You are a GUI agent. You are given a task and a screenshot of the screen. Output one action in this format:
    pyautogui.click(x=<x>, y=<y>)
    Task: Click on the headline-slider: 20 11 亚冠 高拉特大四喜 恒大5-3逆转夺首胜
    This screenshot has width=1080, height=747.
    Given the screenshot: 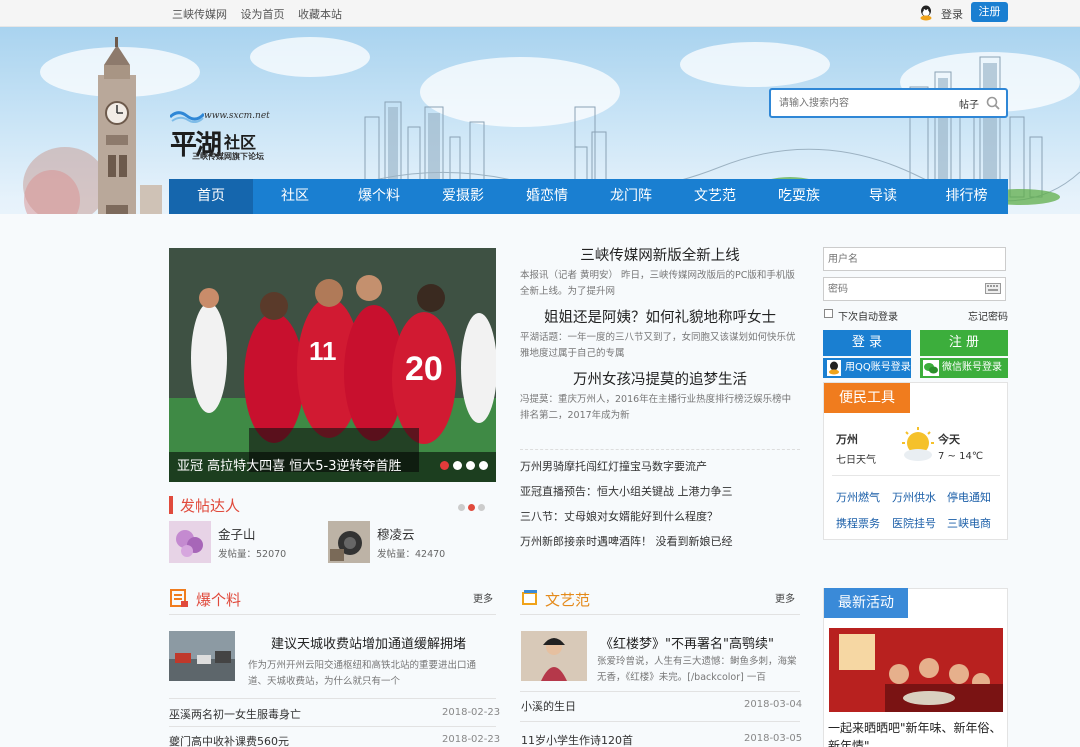 What is the action you would take?
    pyautogui.click(x=332, y=365)
    